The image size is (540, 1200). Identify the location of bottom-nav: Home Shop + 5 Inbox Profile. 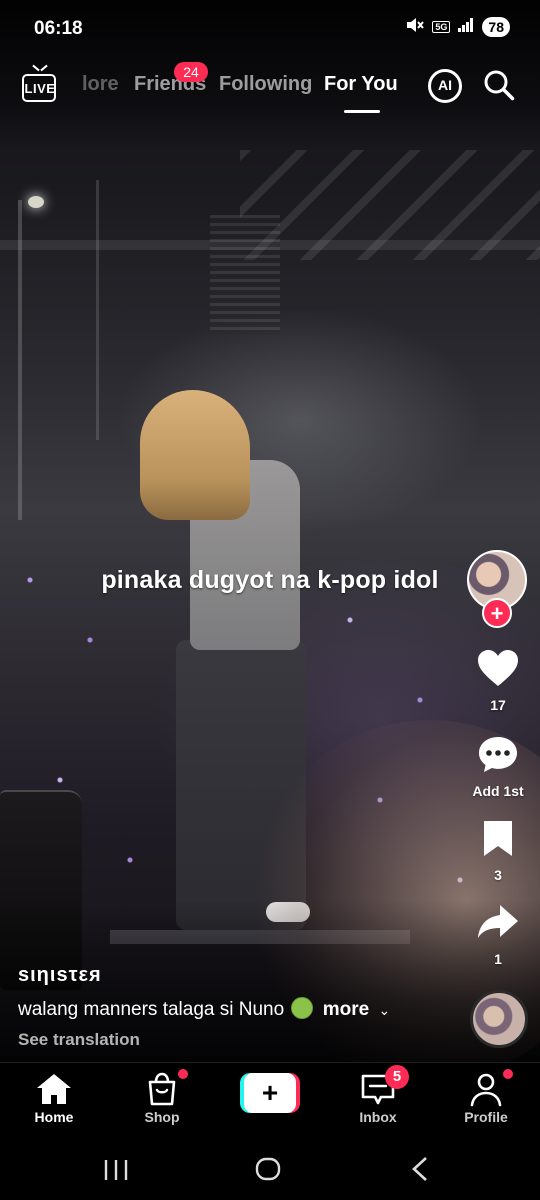
(270, 1101).